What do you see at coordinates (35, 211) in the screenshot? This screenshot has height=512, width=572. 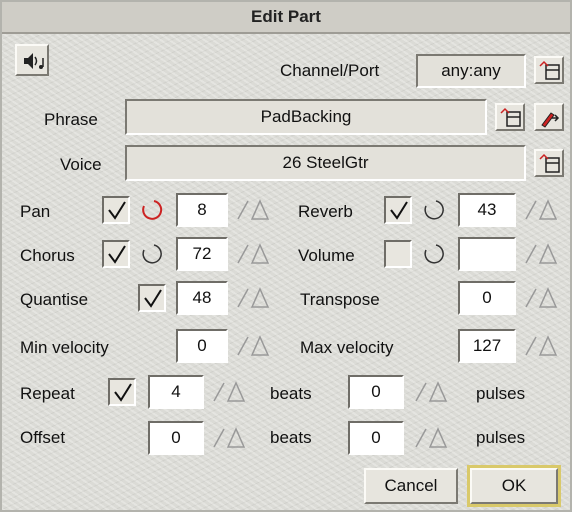 I see `pan-label: Pan` at bounding box center [35, 211].